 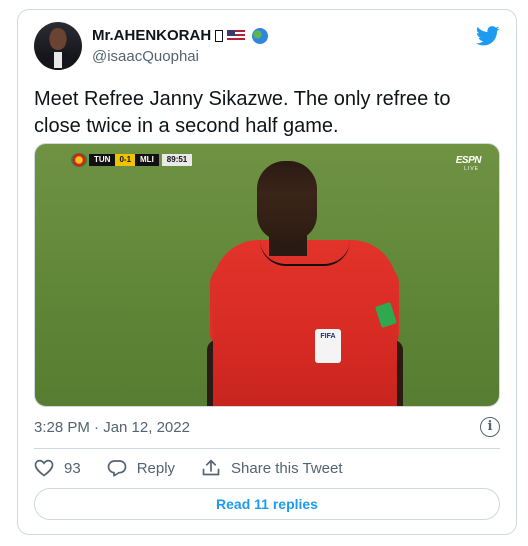 I want to click on fifa-badge: FIFA, so click(x=328, y=346).